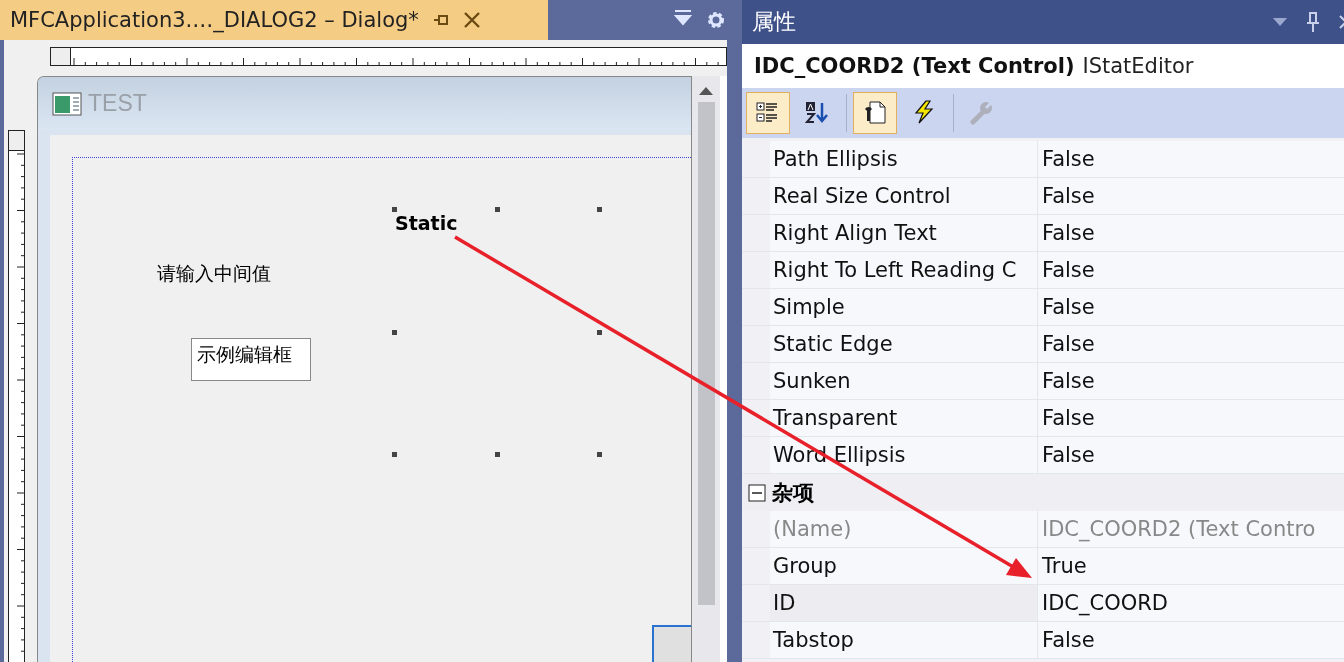 The width and height of the screenshot is (1344, 662). What do you see at coordinates (497, 332) in the screenshot?
I see `selection-handles` at bounding box center [497, 332].